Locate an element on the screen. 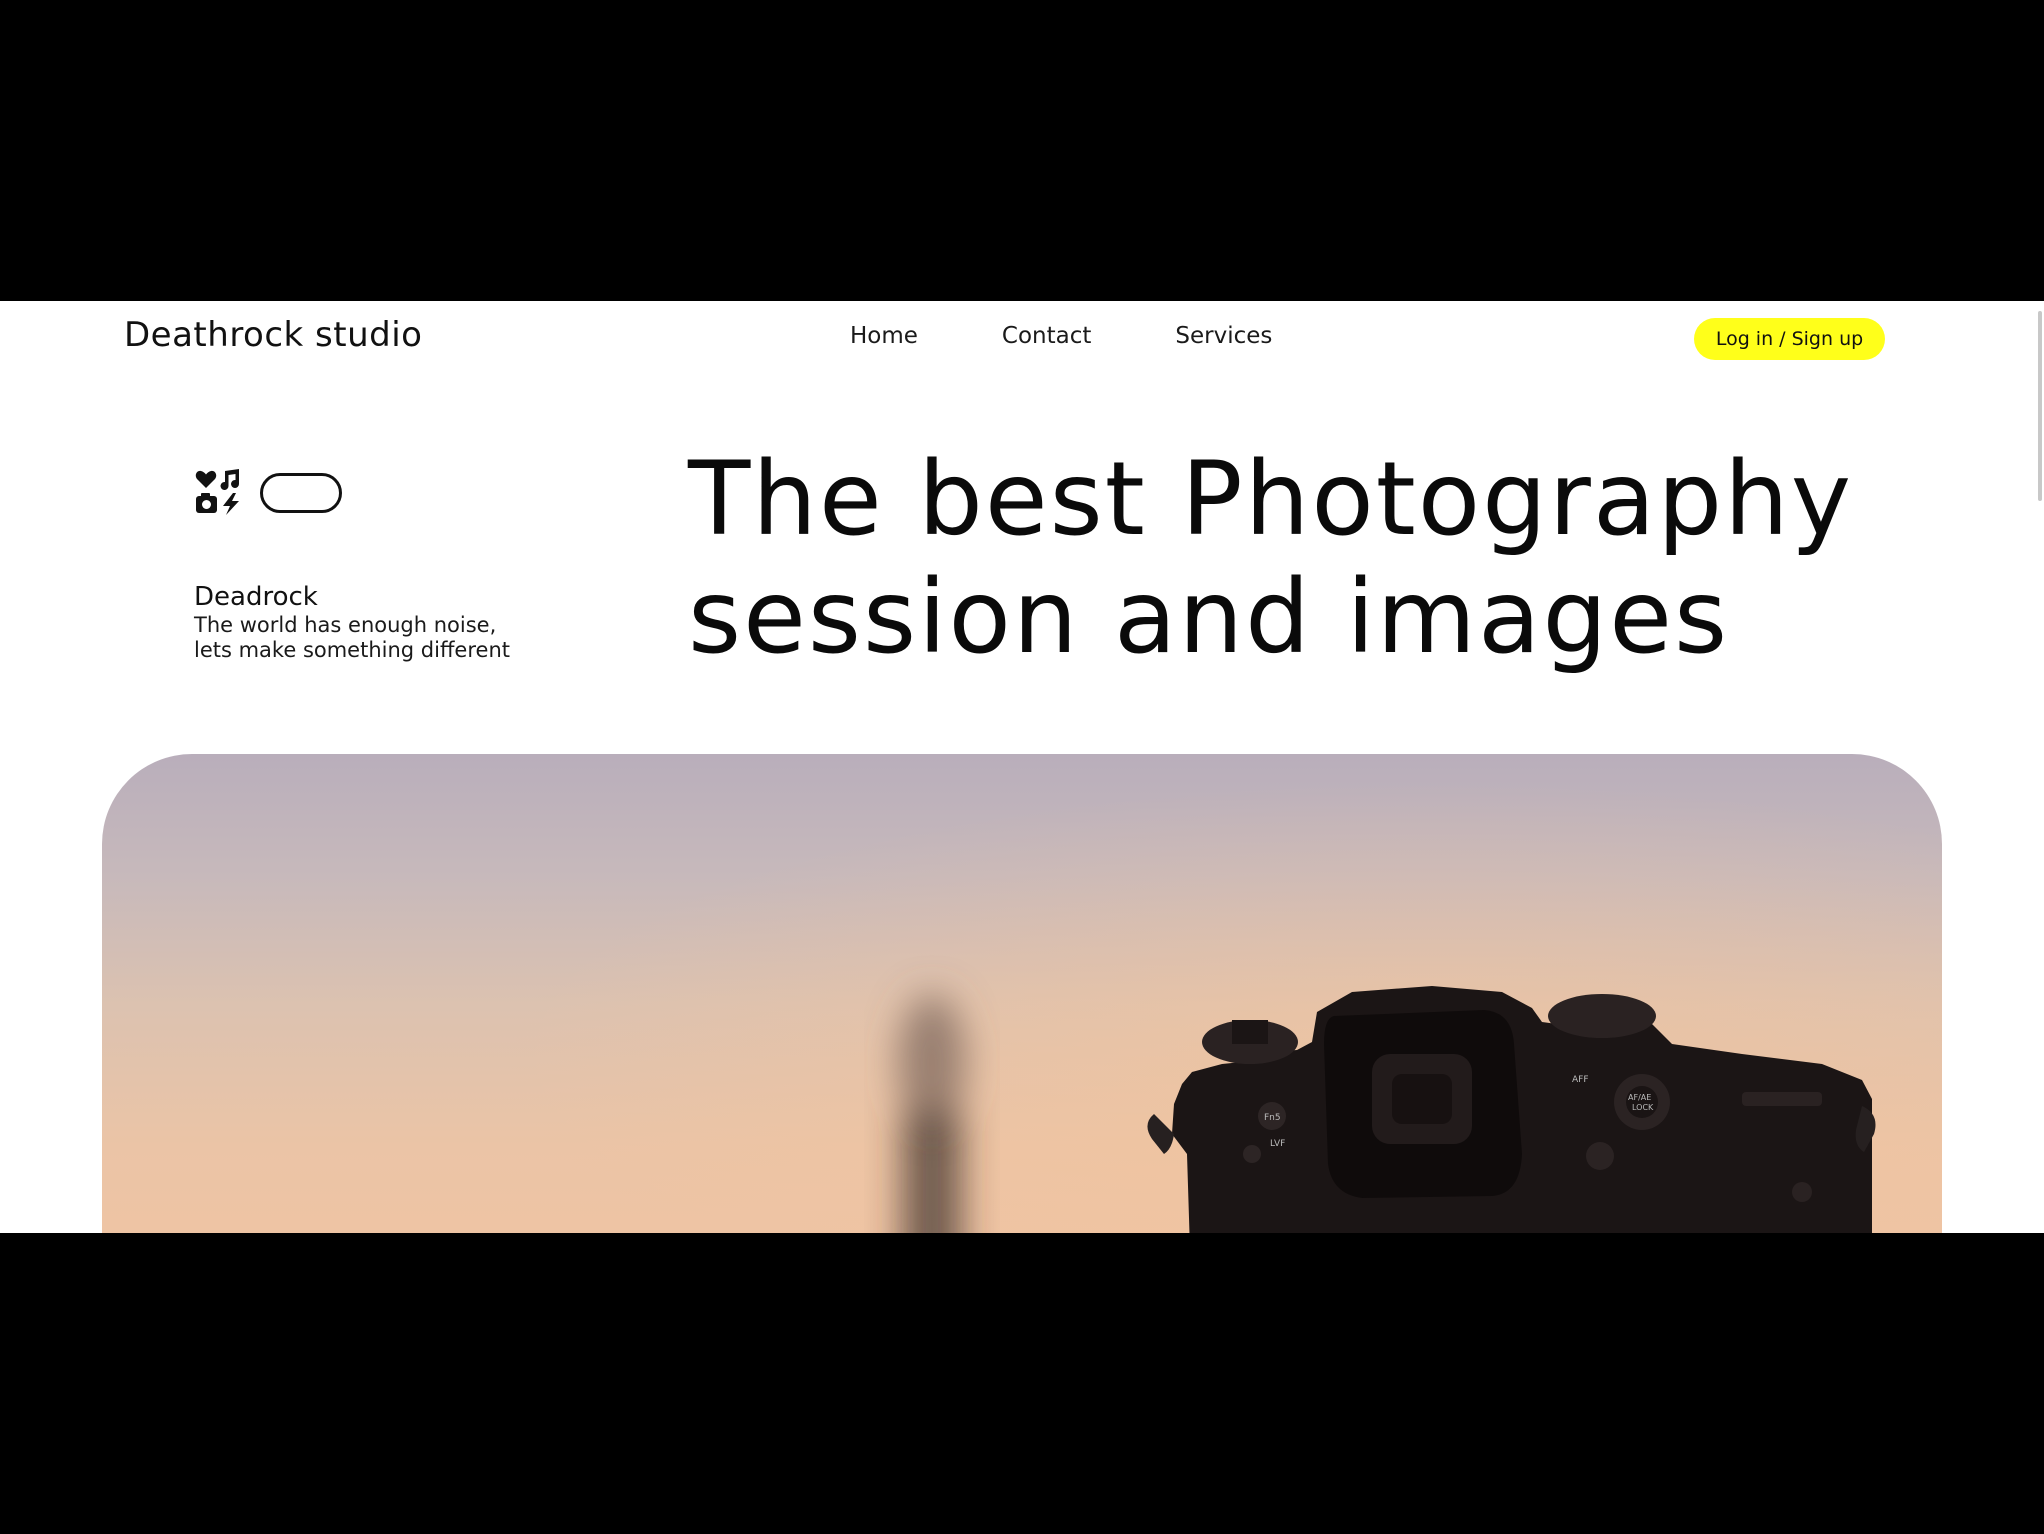 This screenshot has width=2044, height=1534. lightning-icon is located at coordinates (231, 504).